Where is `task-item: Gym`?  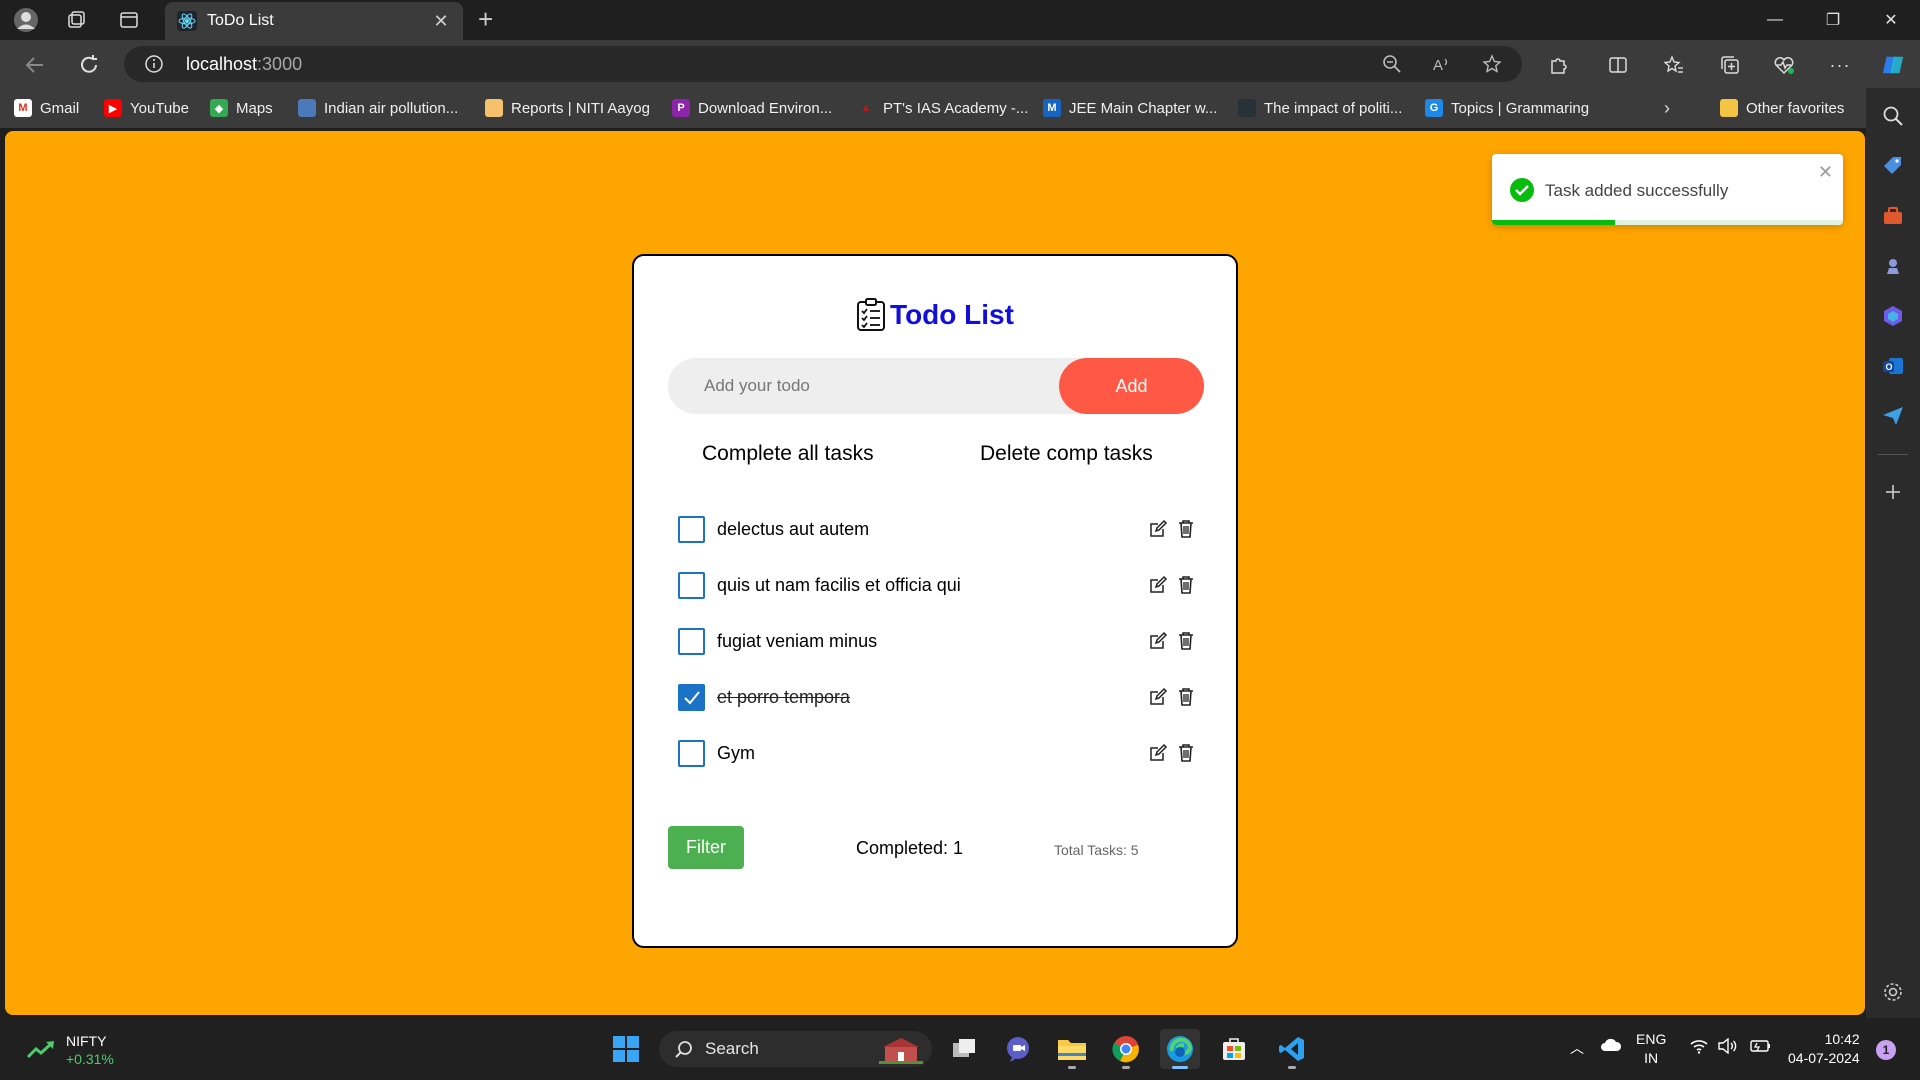
task-item: Gym is located at coordinates (938, 753).